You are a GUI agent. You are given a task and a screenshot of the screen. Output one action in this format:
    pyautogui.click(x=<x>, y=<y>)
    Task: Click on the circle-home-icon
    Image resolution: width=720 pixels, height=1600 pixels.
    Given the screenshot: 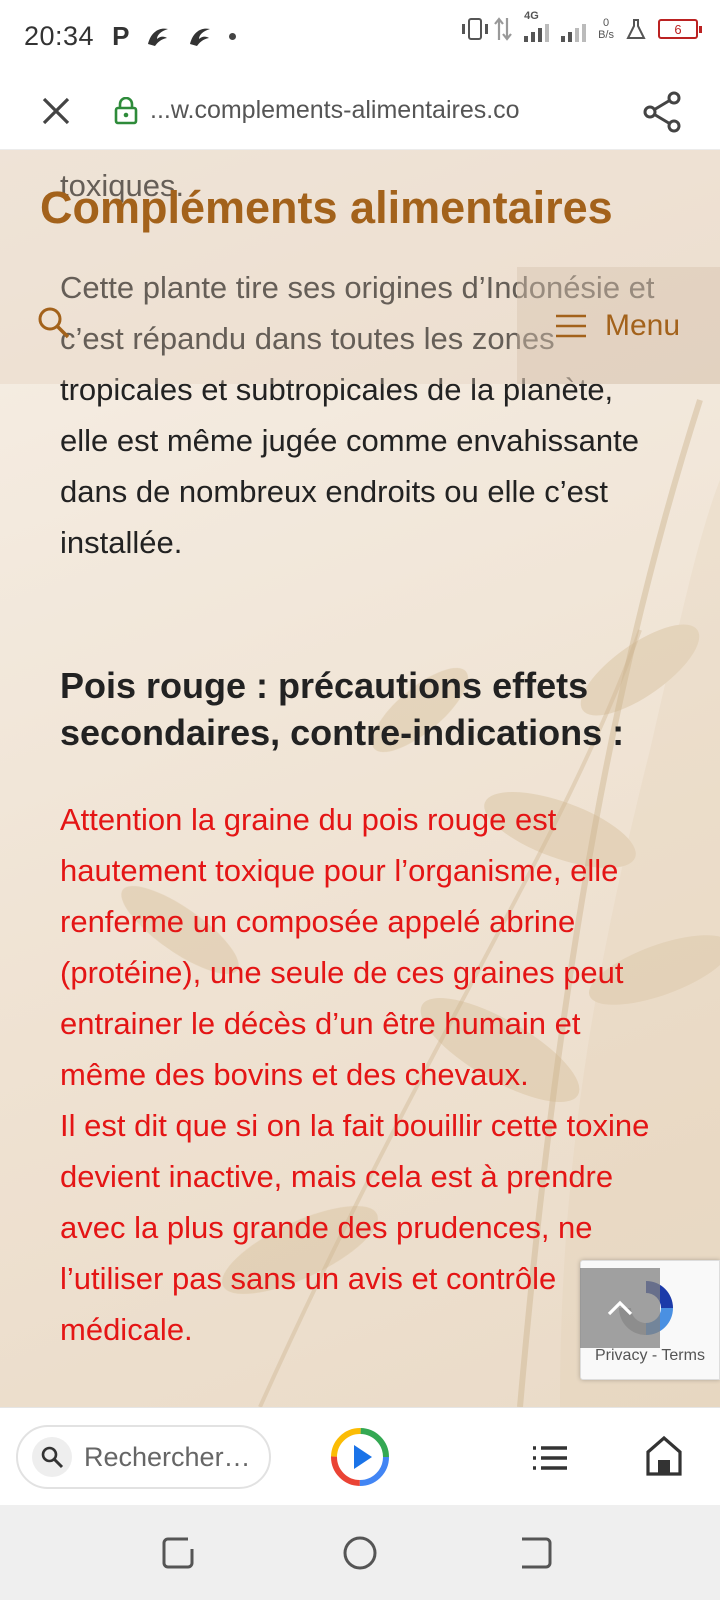 What is the action you would take?
    pyautogui.click(x=360, y=1553)
    